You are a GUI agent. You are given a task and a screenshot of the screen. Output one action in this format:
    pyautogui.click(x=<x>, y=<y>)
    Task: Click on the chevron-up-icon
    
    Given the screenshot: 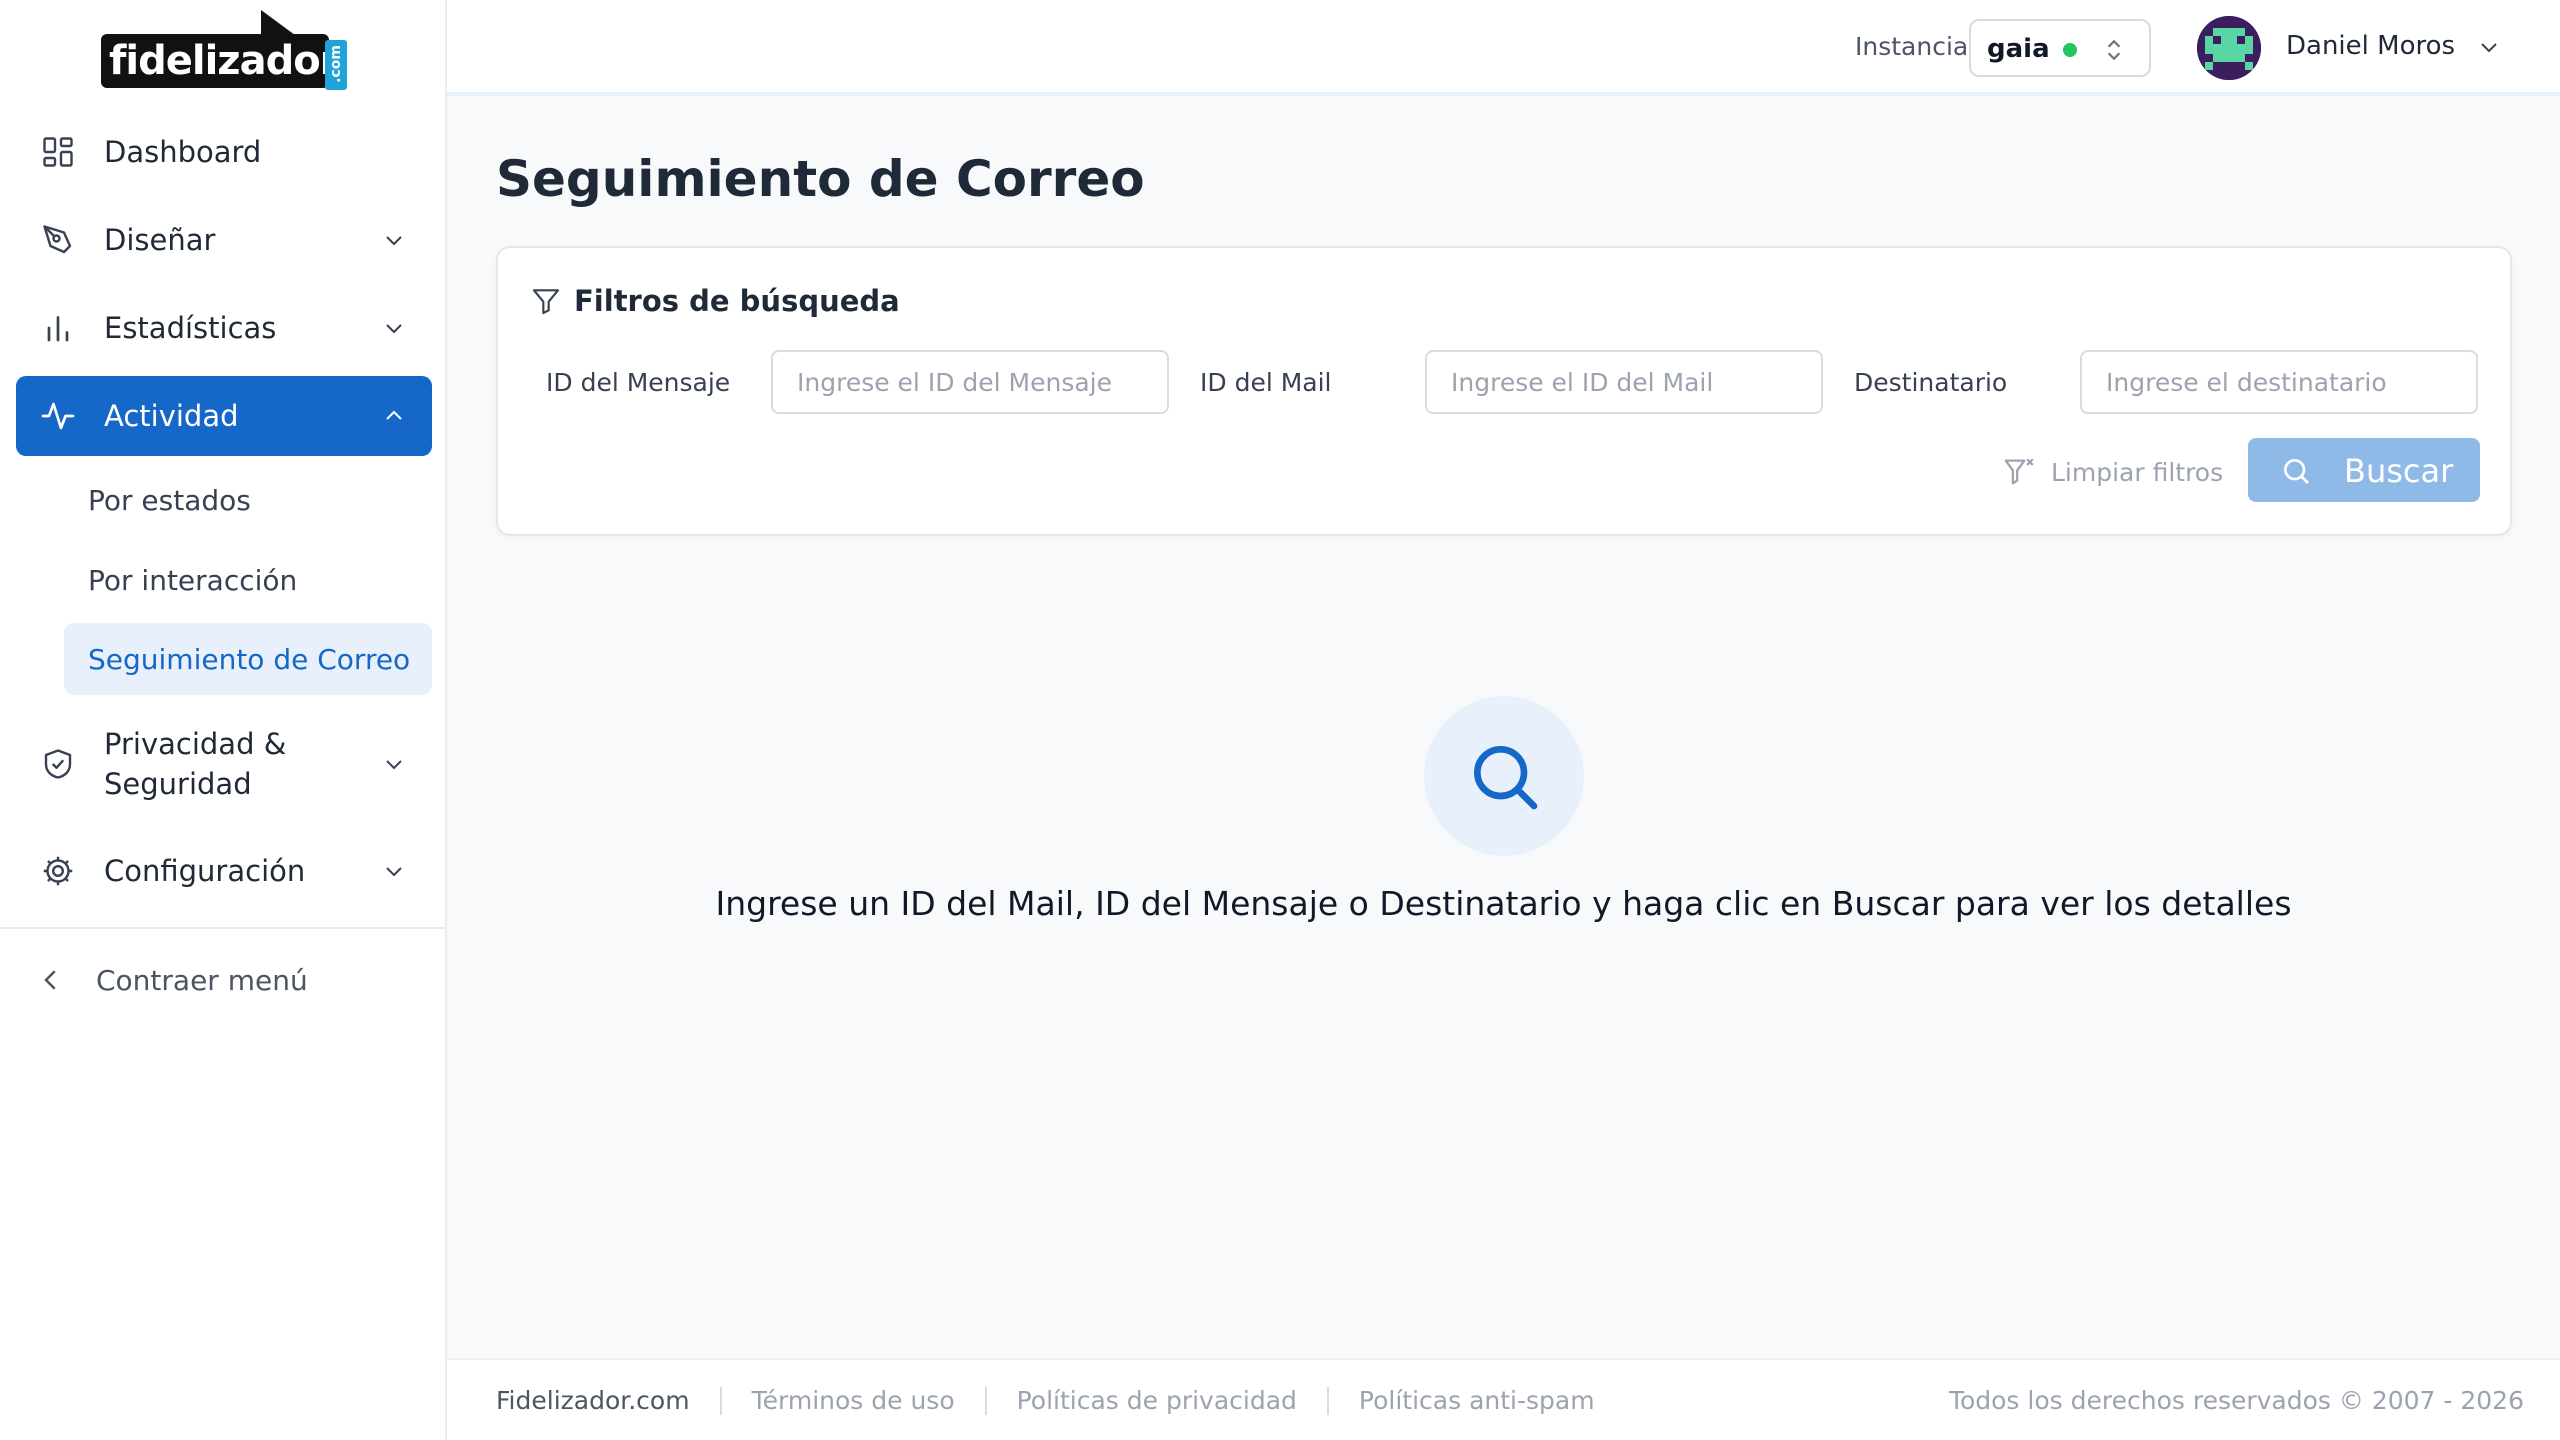 What is the action you would take?
    pyautogui.click(x=394, y=415)
    